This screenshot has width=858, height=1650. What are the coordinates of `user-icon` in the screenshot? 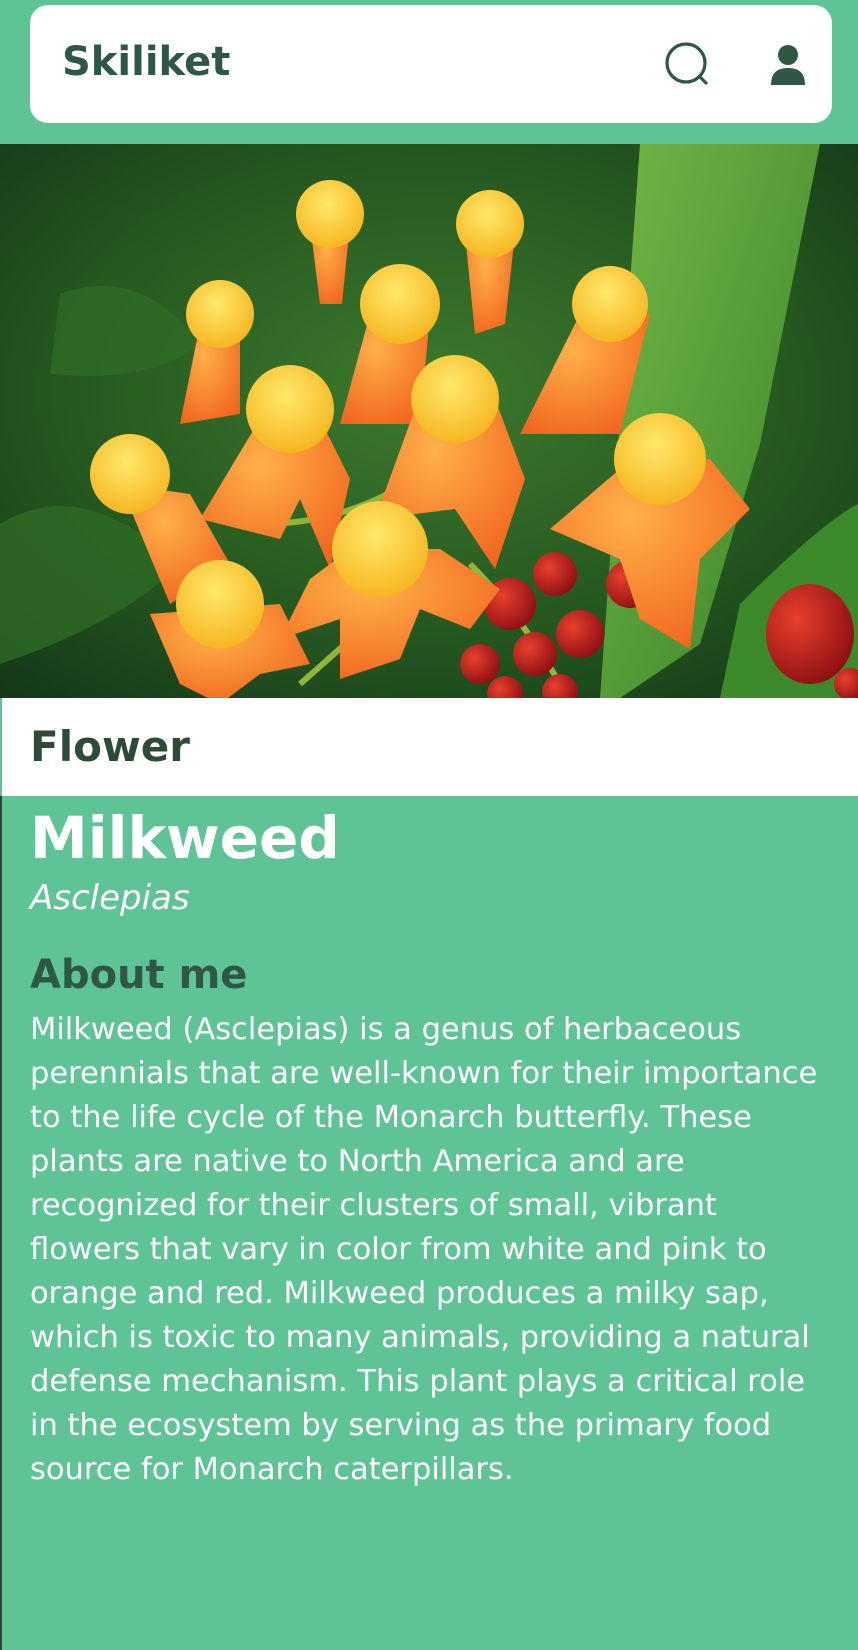 It's located at (788, 65).